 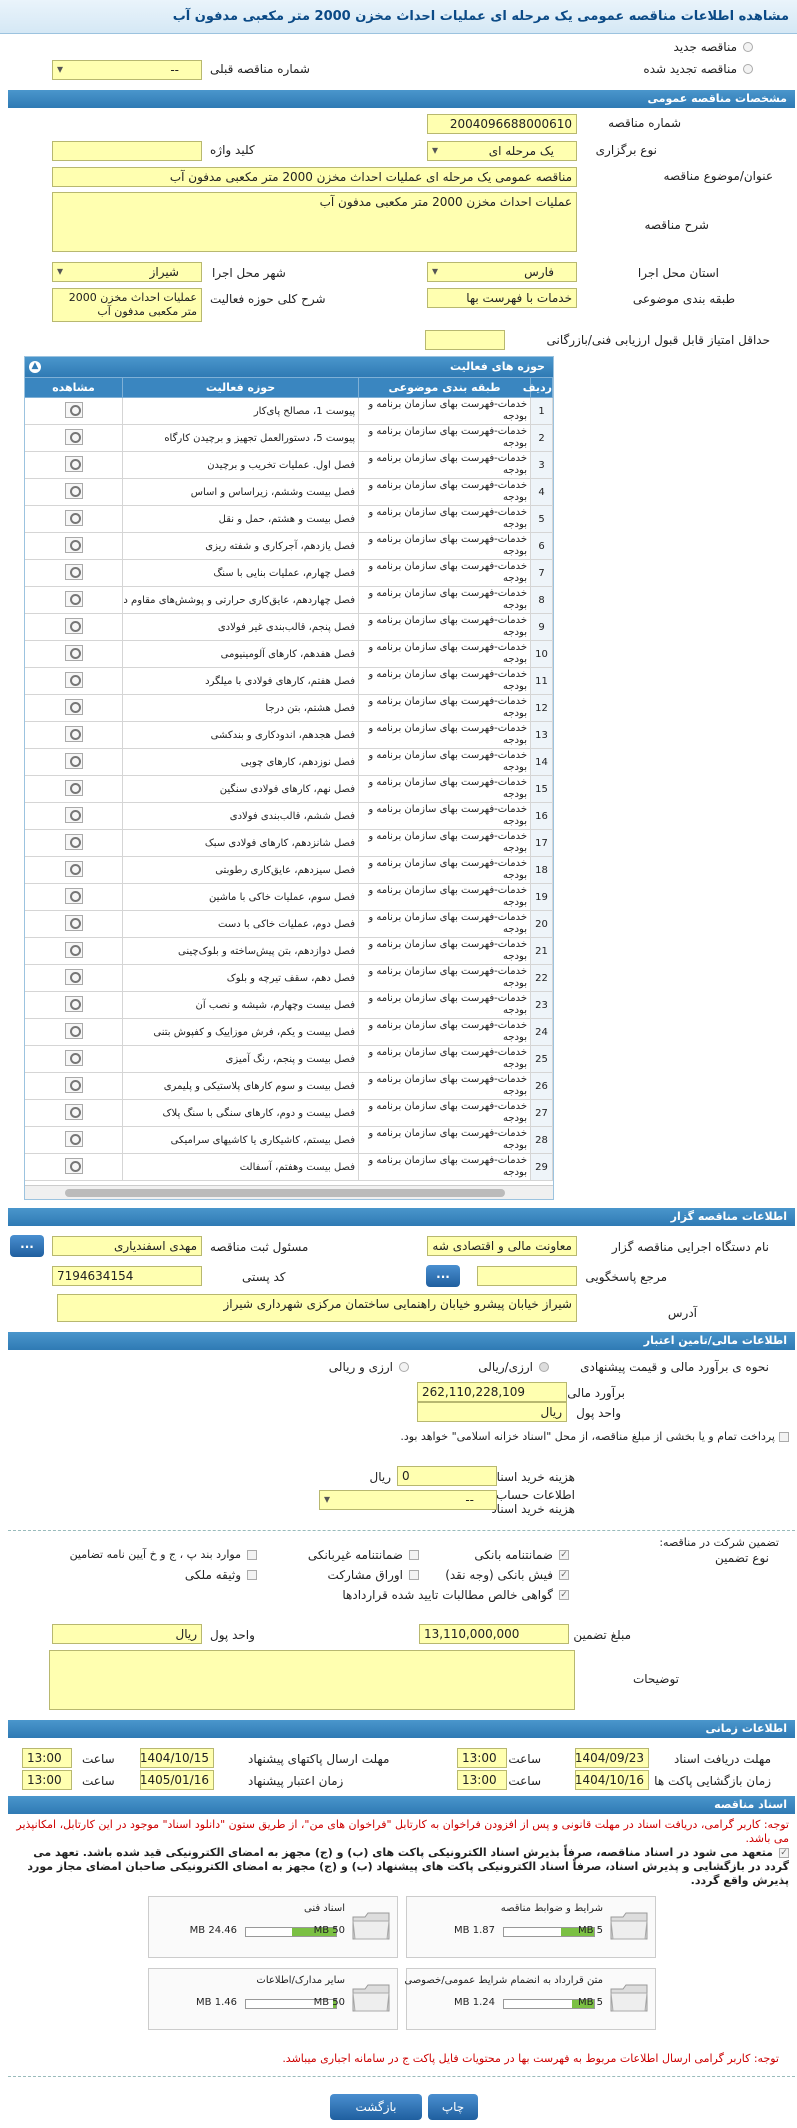 What do you see at coordinates (376, 2107) in the screenshot?
I see `back-button: بازگشت` at bounding box center [376, 2107].